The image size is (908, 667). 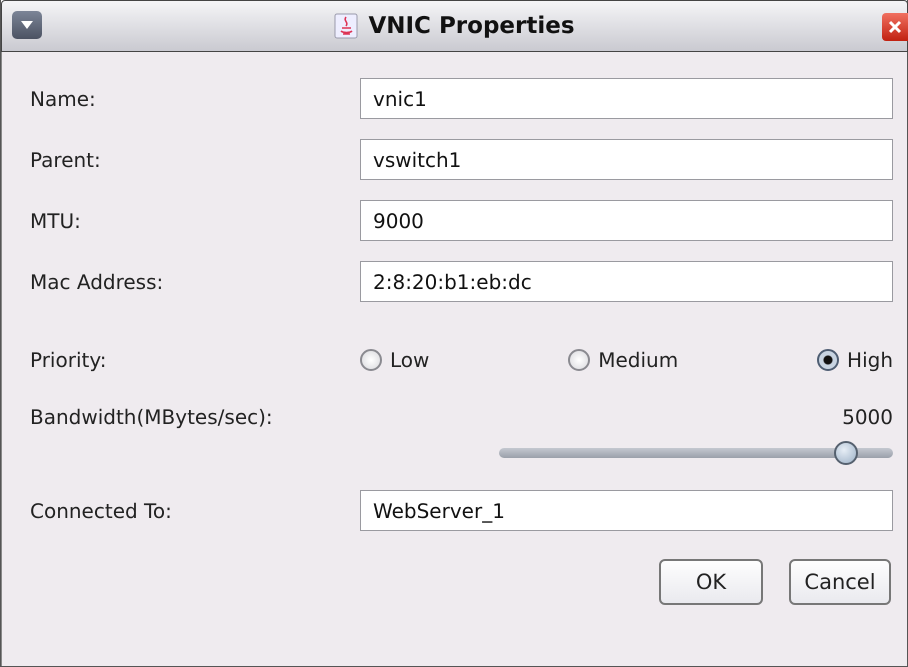 I want to click on radio-label: Medium, so click(x=638, y=360).